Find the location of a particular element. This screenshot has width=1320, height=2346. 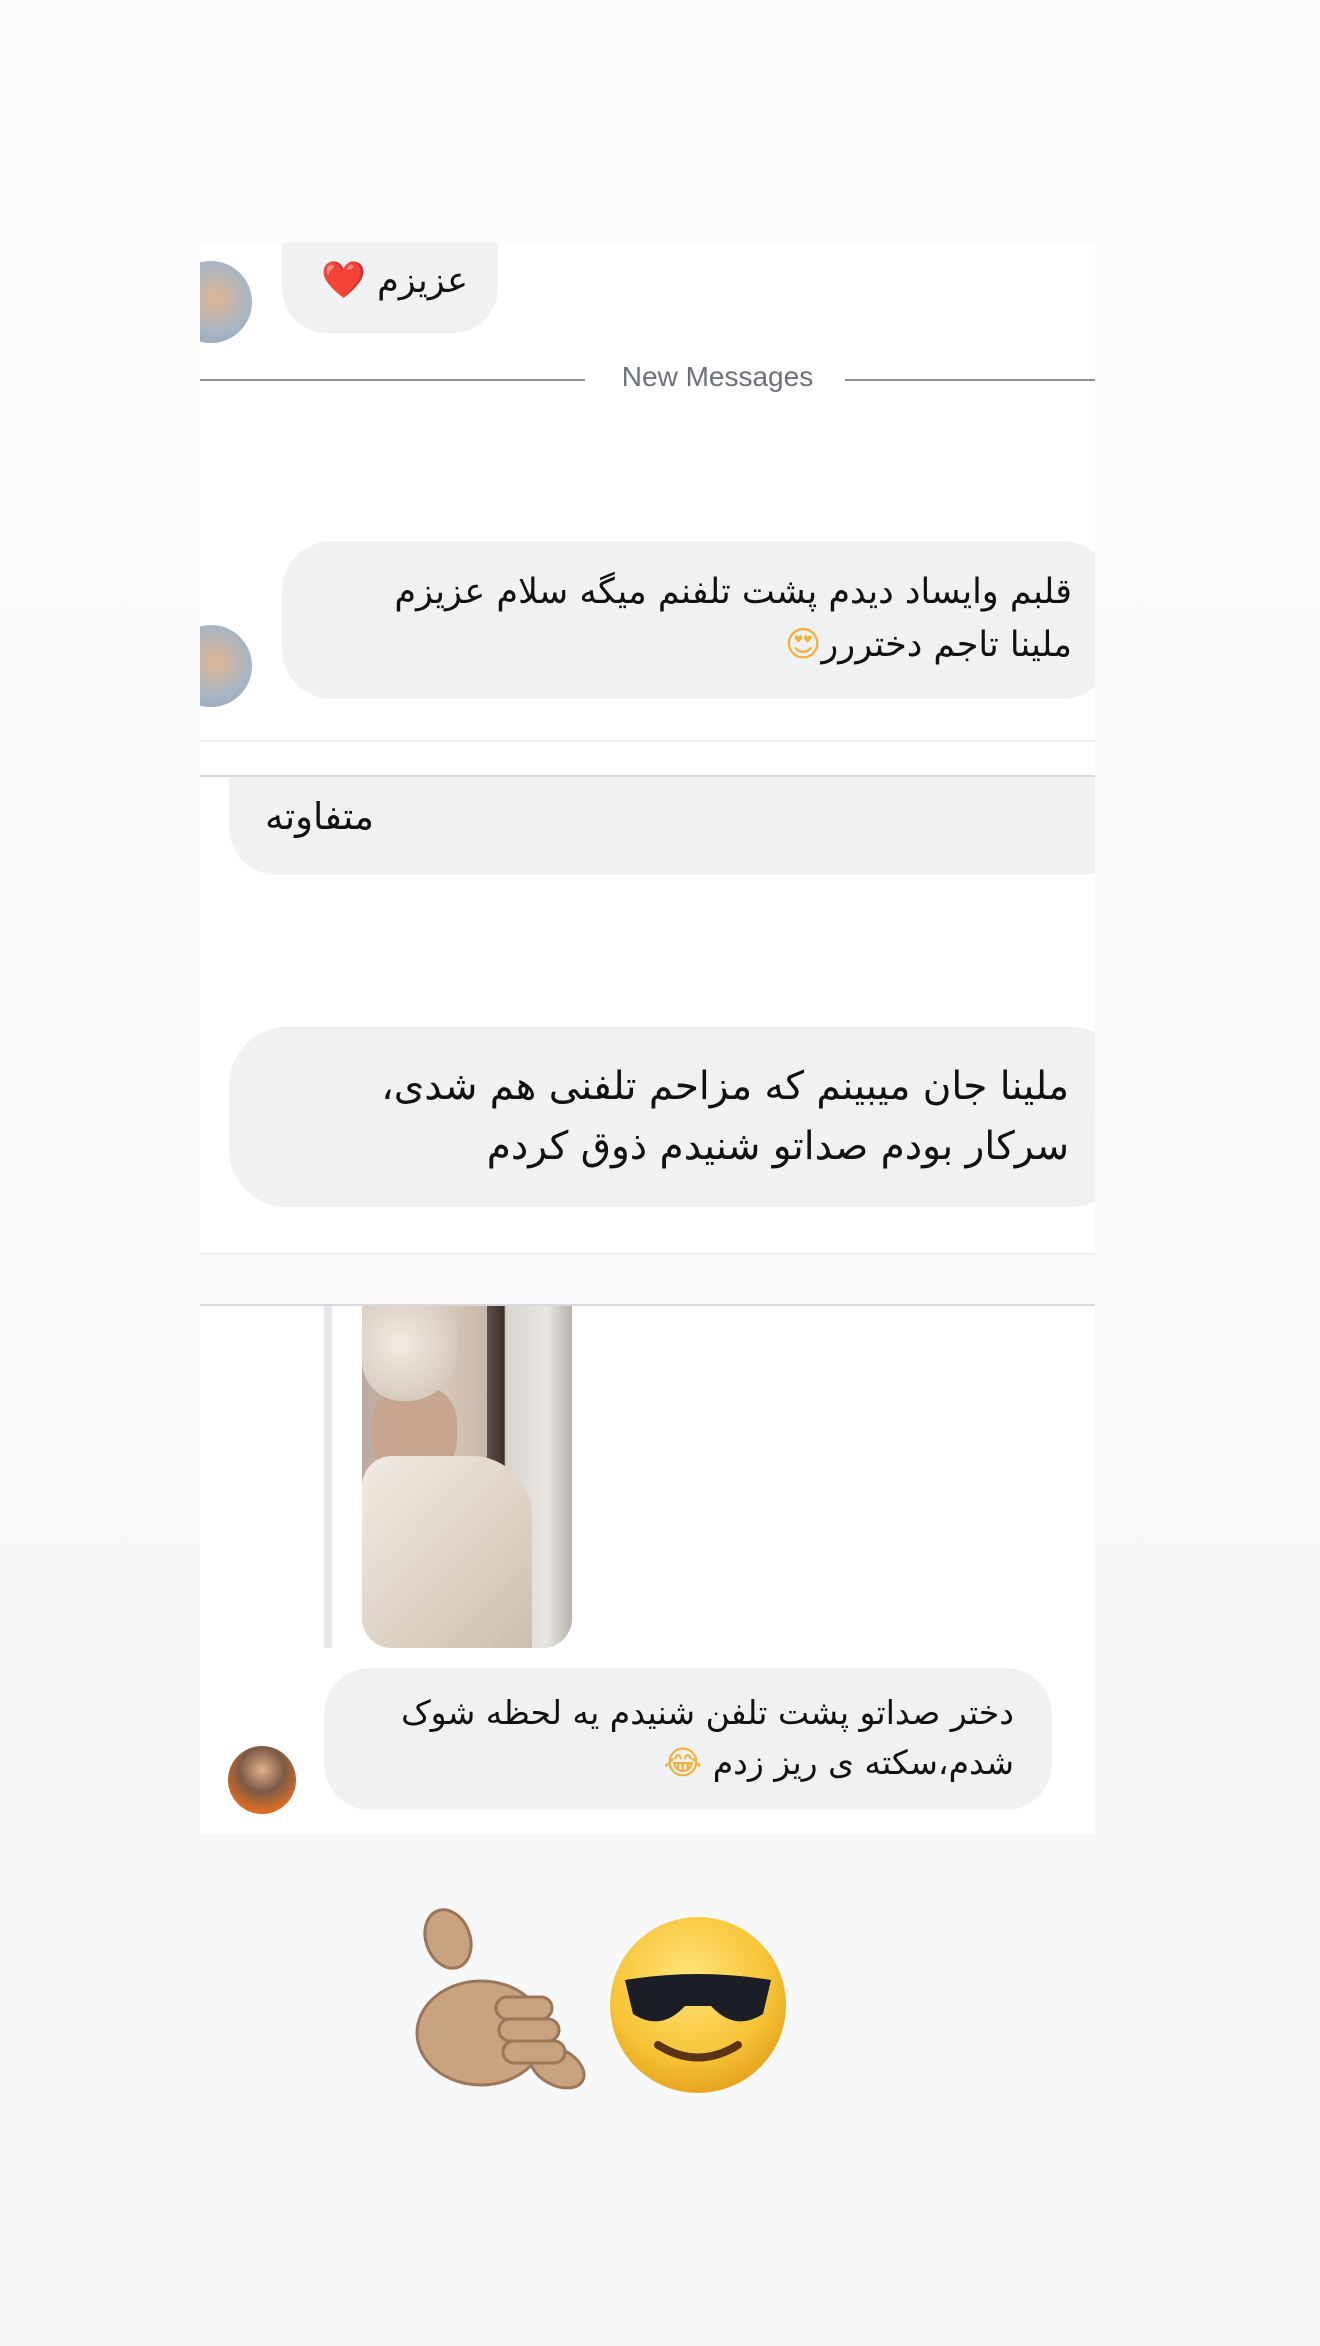

red-heart-icon: ❤️ is located at coordinates (343, 280).